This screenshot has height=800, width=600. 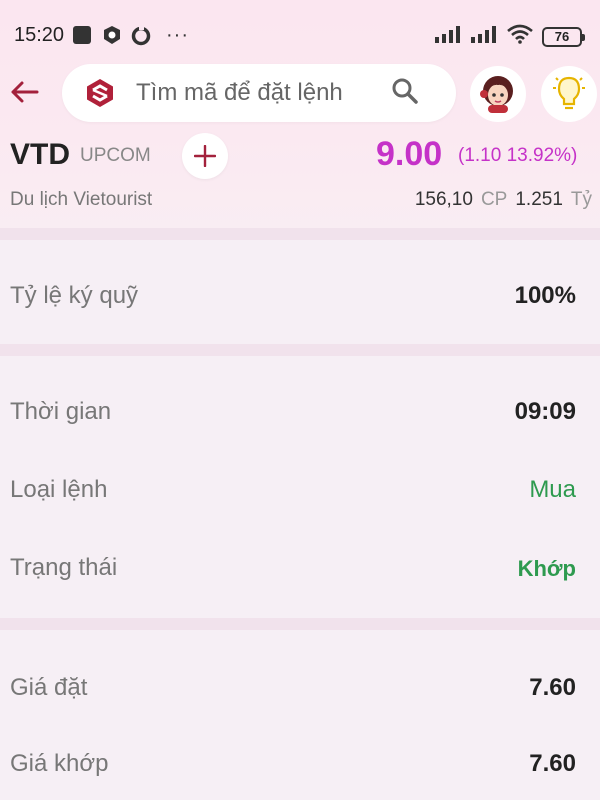 What do you see at coordinates (64, 567) in the screenshot?
I see `status-label: Trạng thái` at bounding box center [64, 567].